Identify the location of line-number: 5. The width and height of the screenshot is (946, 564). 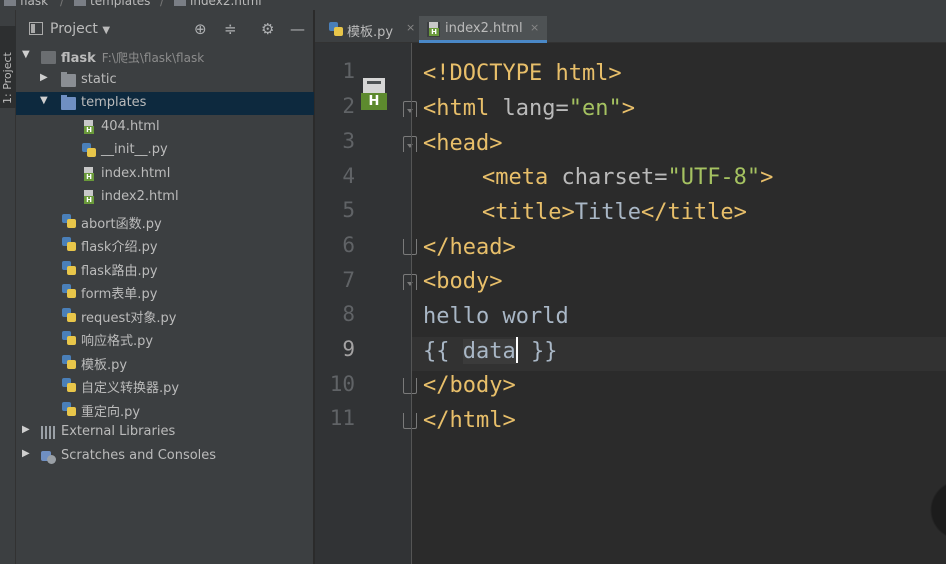
(348, 210).